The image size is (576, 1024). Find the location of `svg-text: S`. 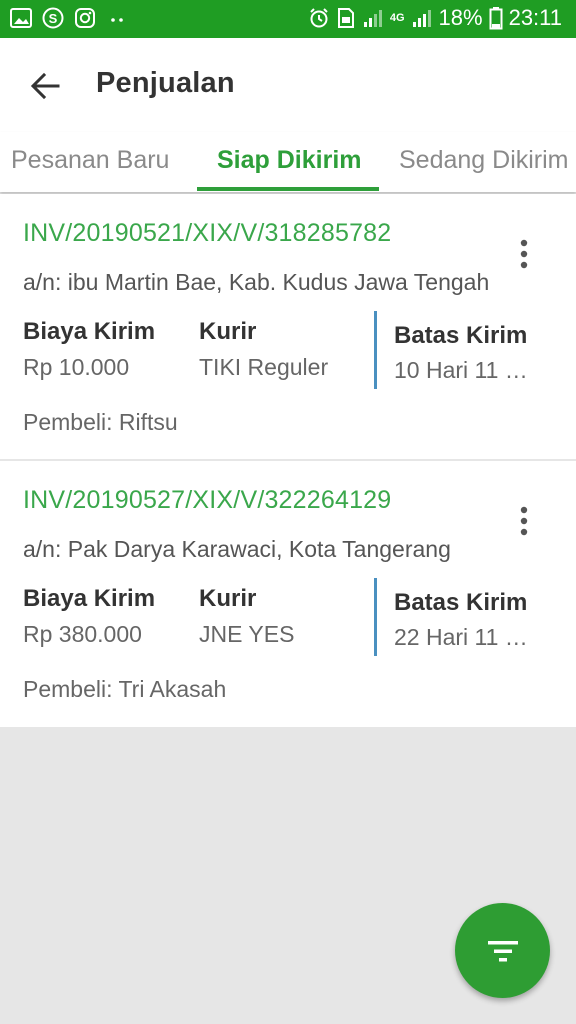

svg-text: S is located at coordinates (53, 18).